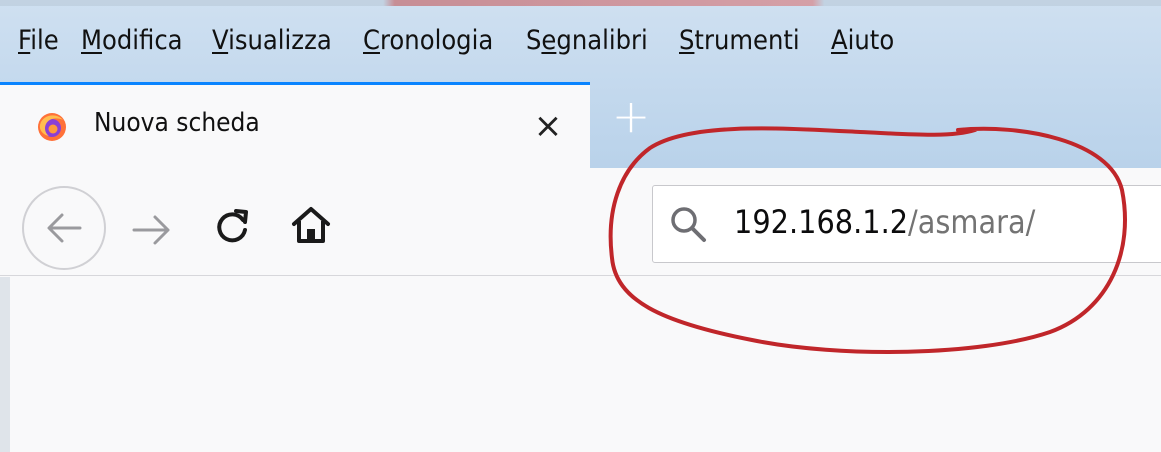  I want to click on url-text: 192.168.1.2/asmara/, so click(884, 222).